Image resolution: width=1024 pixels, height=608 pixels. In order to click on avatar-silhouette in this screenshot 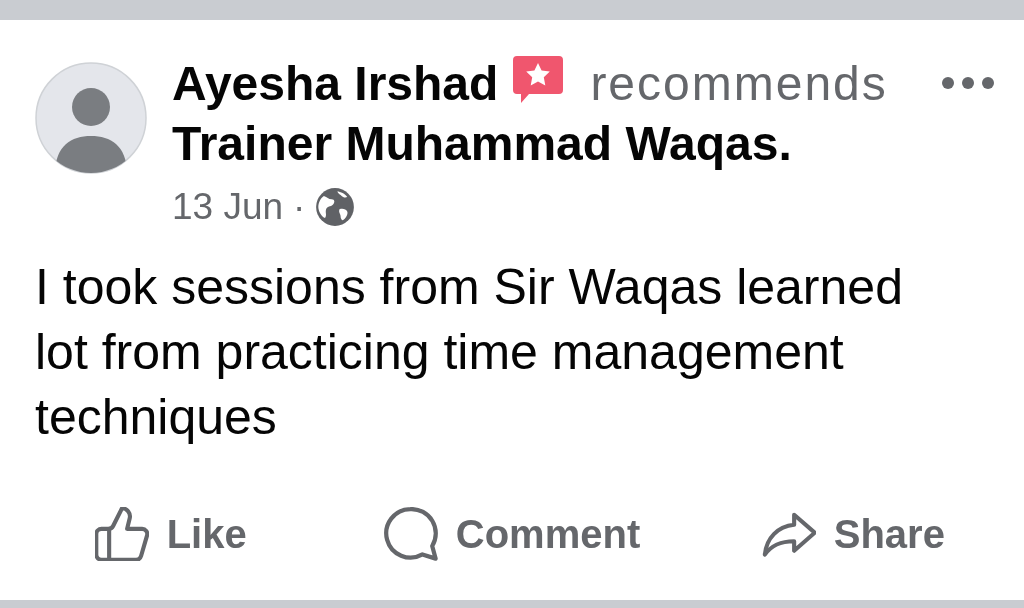, I will do `click(91, 118)`.